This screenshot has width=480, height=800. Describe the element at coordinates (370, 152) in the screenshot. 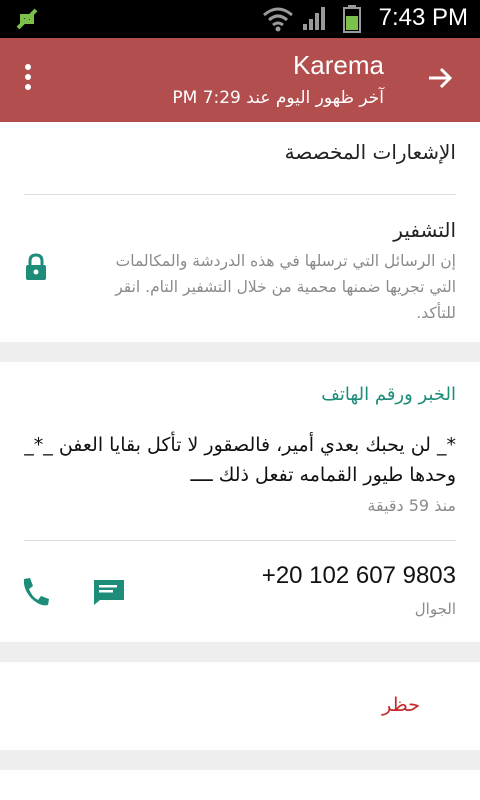

I see `custom-notifications-item: الإشعارات المخصصة` at that location.